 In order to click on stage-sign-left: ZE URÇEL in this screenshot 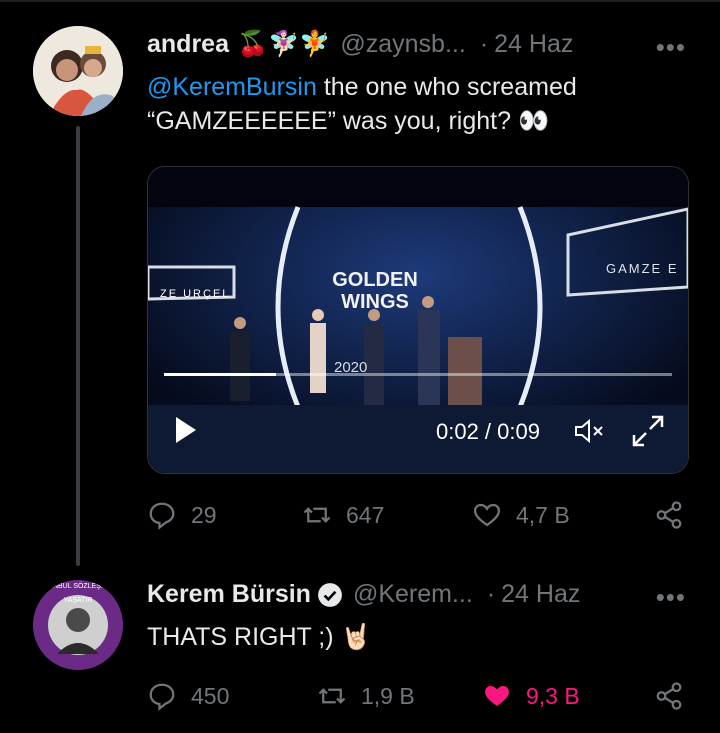, I will do `click(195, 294)`.